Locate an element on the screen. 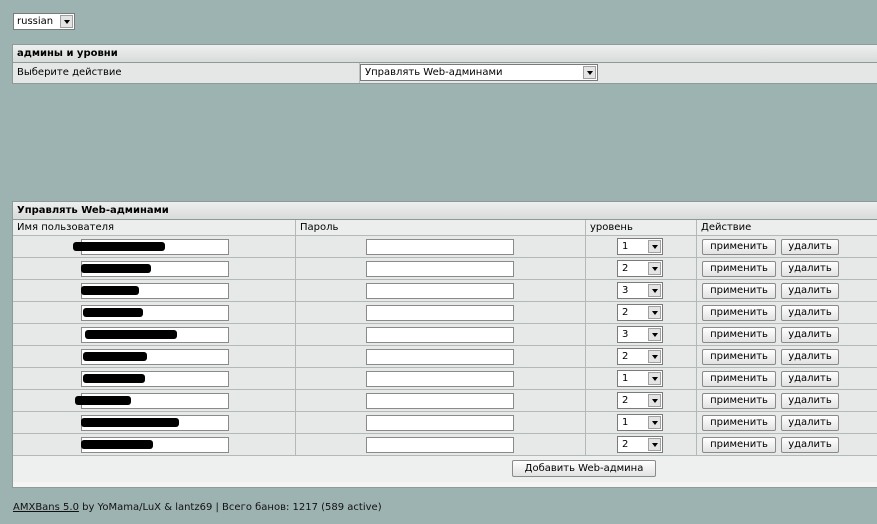 This screenshot has height=524, width=877. level-cell: 1 is located at coordinates (641, 246).